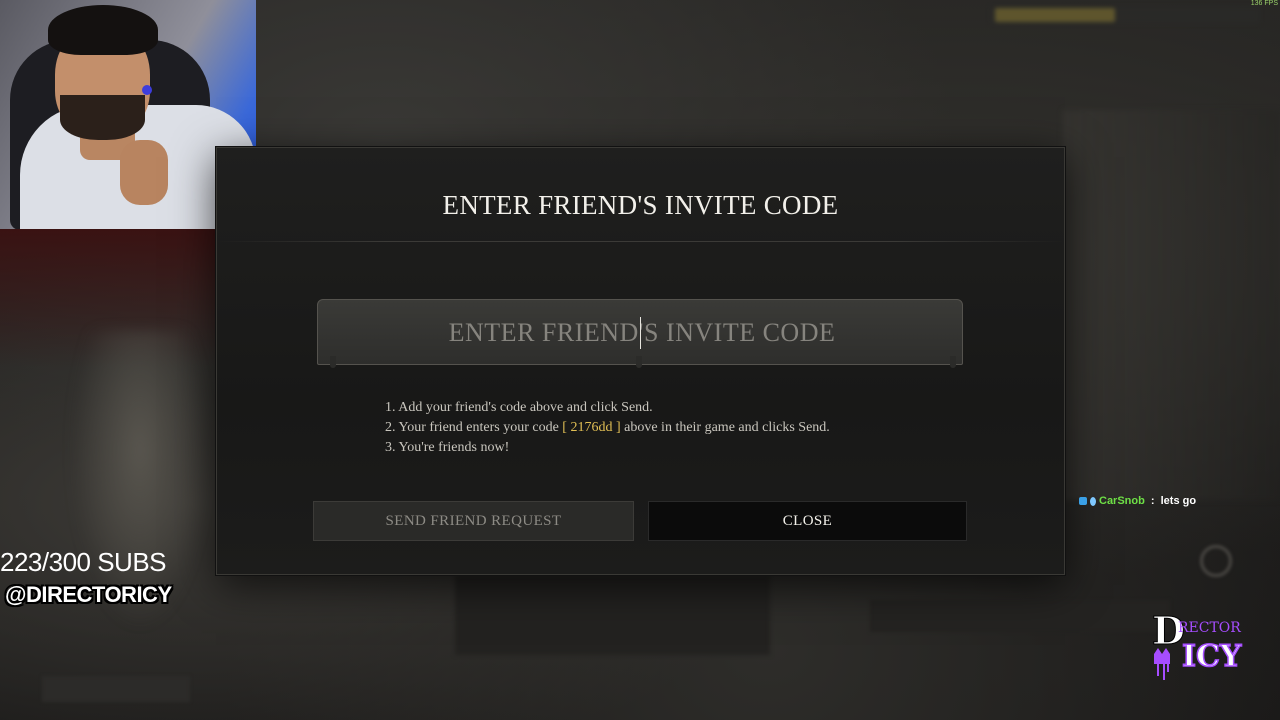 This screenshot has height=720, width=1280. I want to click on logo-text-icy: ICY, so click(1212, 656).